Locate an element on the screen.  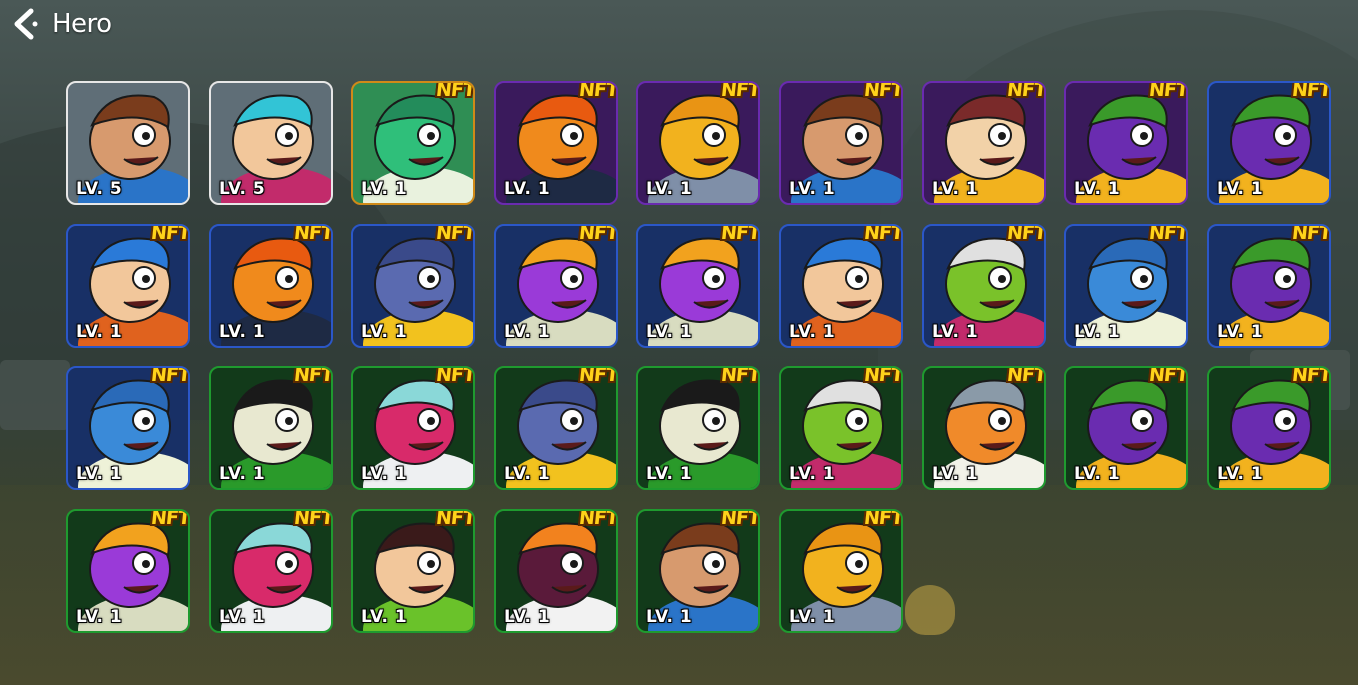
background-plant is located at coordinates (930, 610).